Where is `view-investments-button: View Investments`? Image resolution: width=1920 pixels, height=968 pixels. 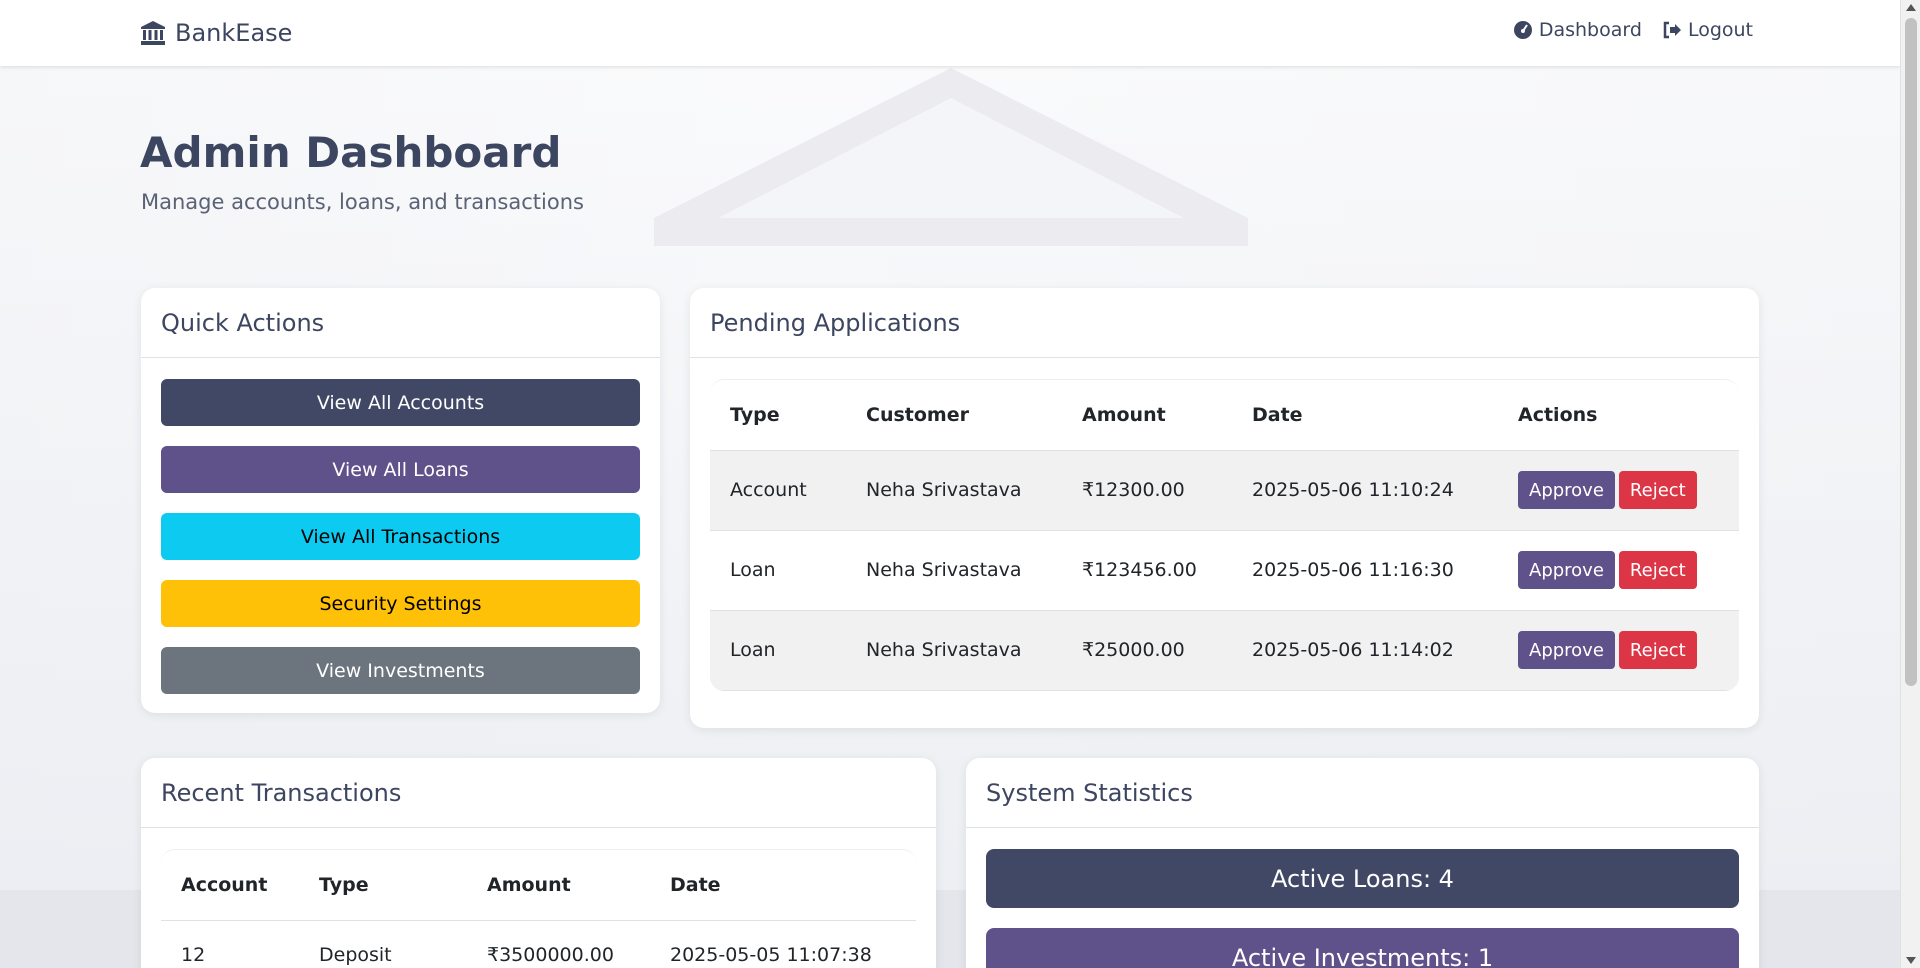
view-investments-button: View Investments is located at coordinates (400, 670).